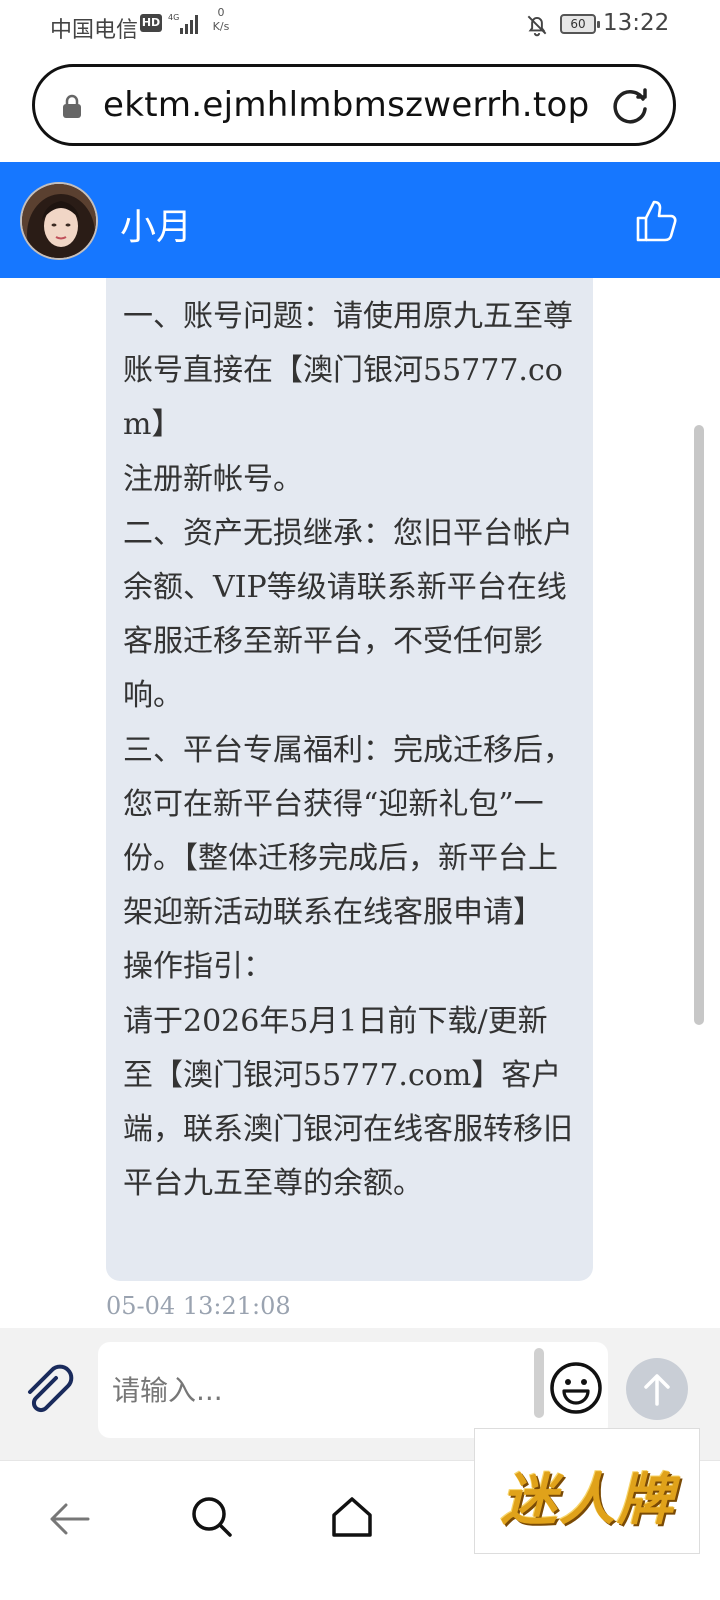 This screenshot has width=720, height=1600. What do you see at coordinates (360, 220) in the screenshot?
I see `chat-header: 小月` at bounding box center [360, 220].